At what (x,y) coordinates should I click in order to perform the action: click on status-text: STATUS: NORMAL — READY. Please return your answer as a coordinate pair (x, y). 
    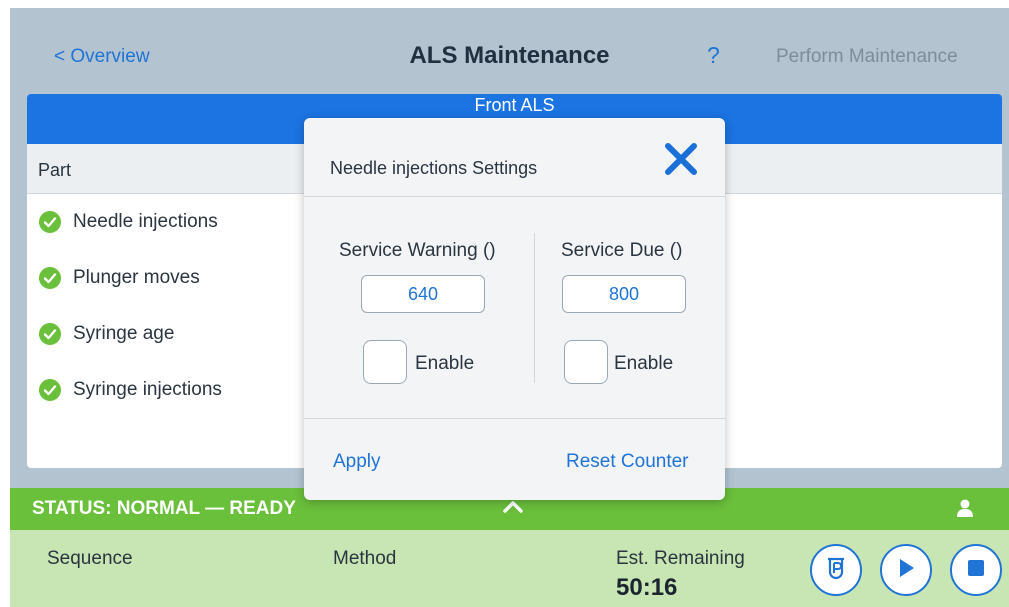
    Looking at the image, I should click on (164, 508).